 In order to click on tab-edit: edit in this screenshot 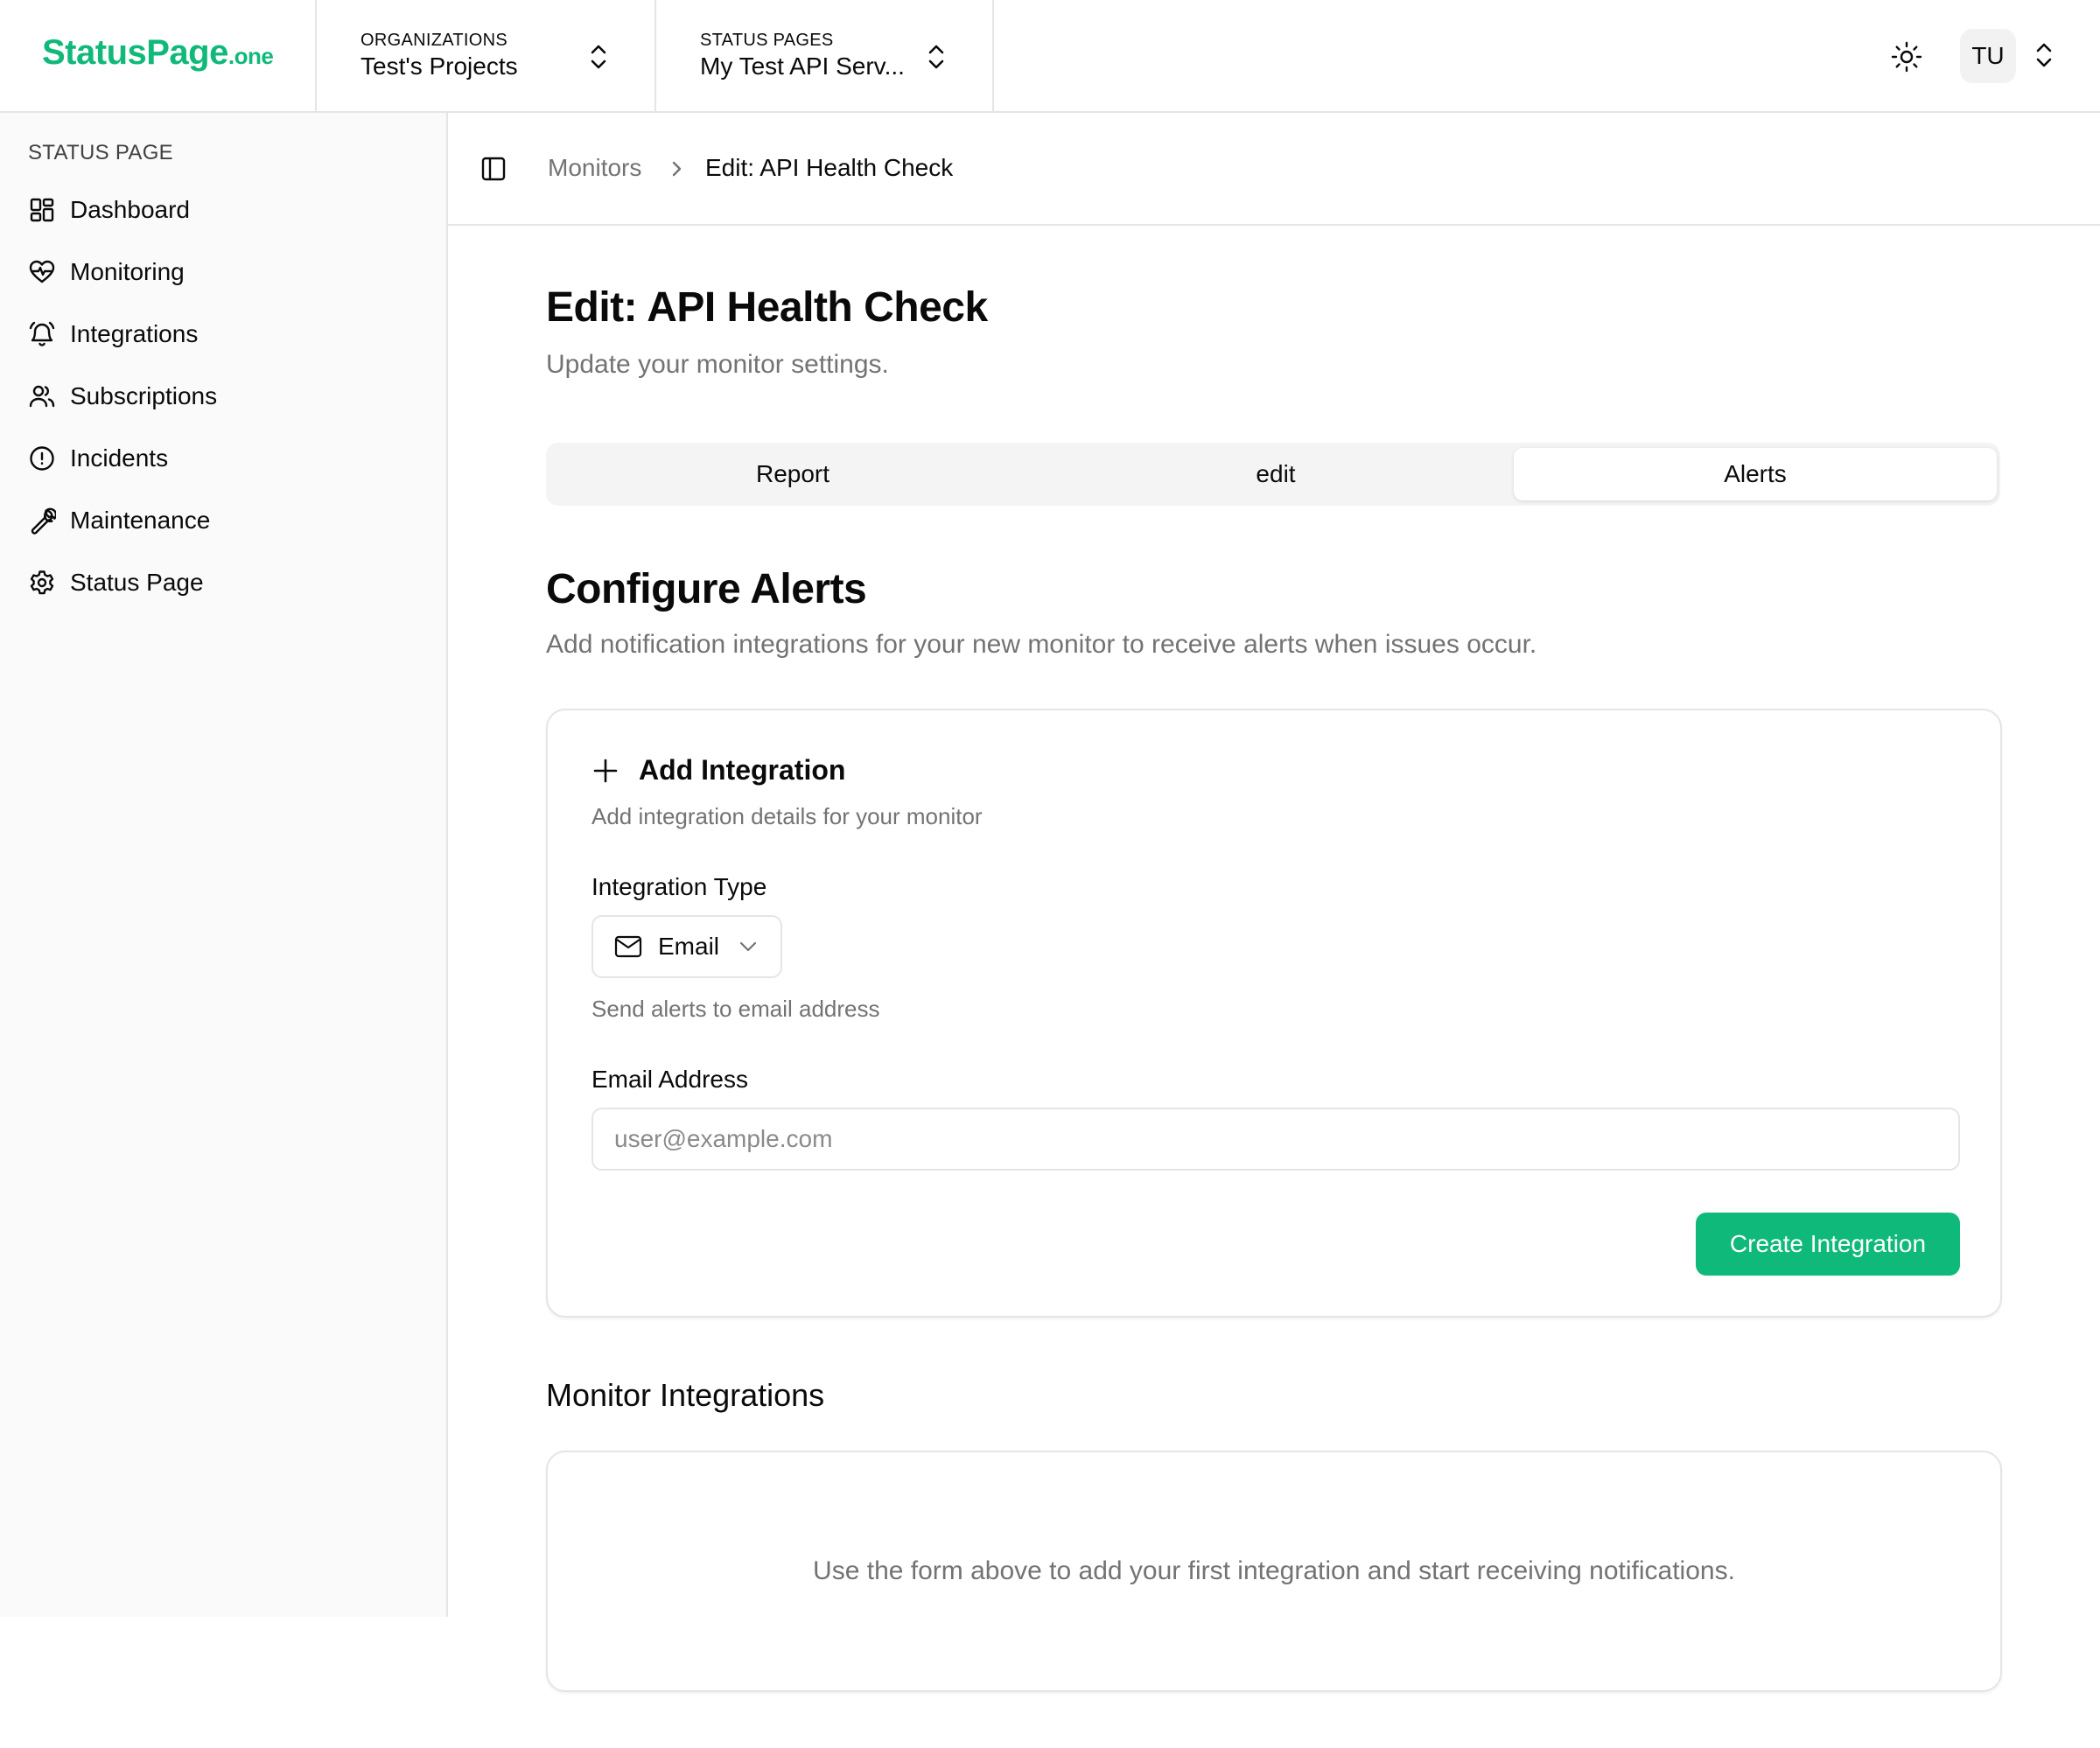, I will do `click(1275, 474)`.